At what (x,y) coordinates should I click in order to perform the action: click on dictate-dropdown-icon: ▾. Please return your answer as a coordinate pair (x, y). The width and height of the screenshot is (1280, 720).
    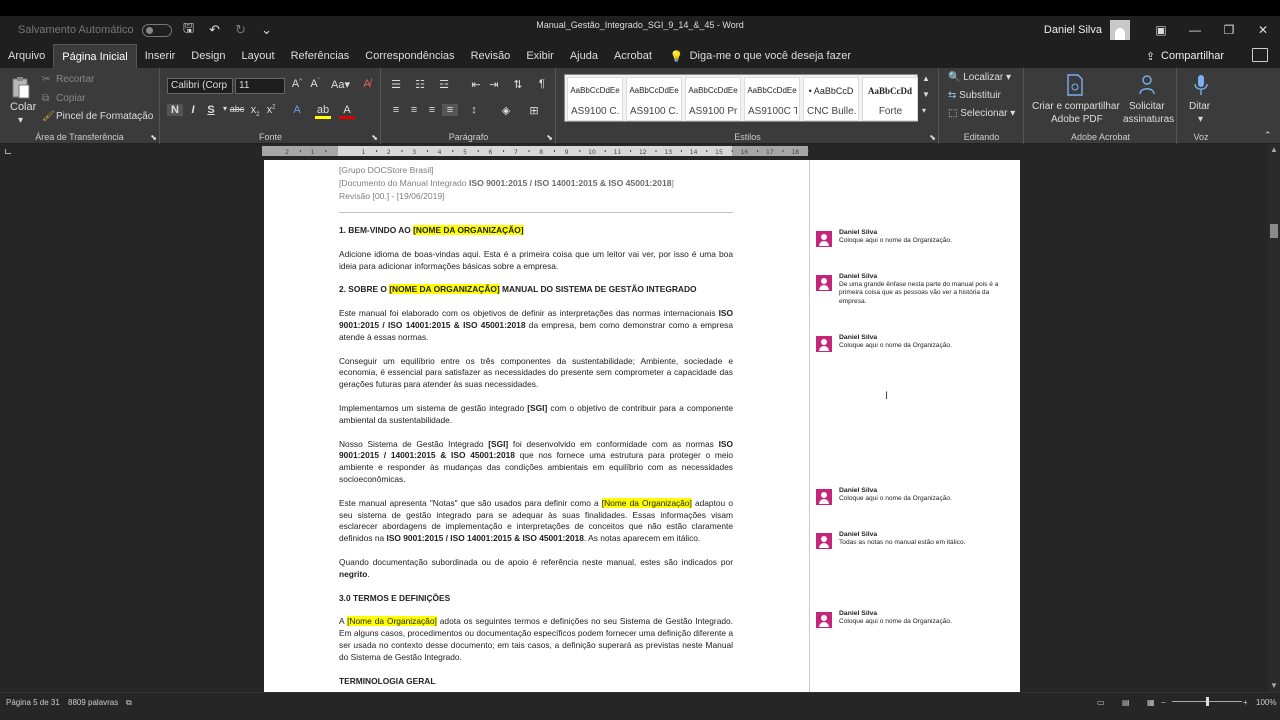
    Looking at the image, I should click on (1200, 119).